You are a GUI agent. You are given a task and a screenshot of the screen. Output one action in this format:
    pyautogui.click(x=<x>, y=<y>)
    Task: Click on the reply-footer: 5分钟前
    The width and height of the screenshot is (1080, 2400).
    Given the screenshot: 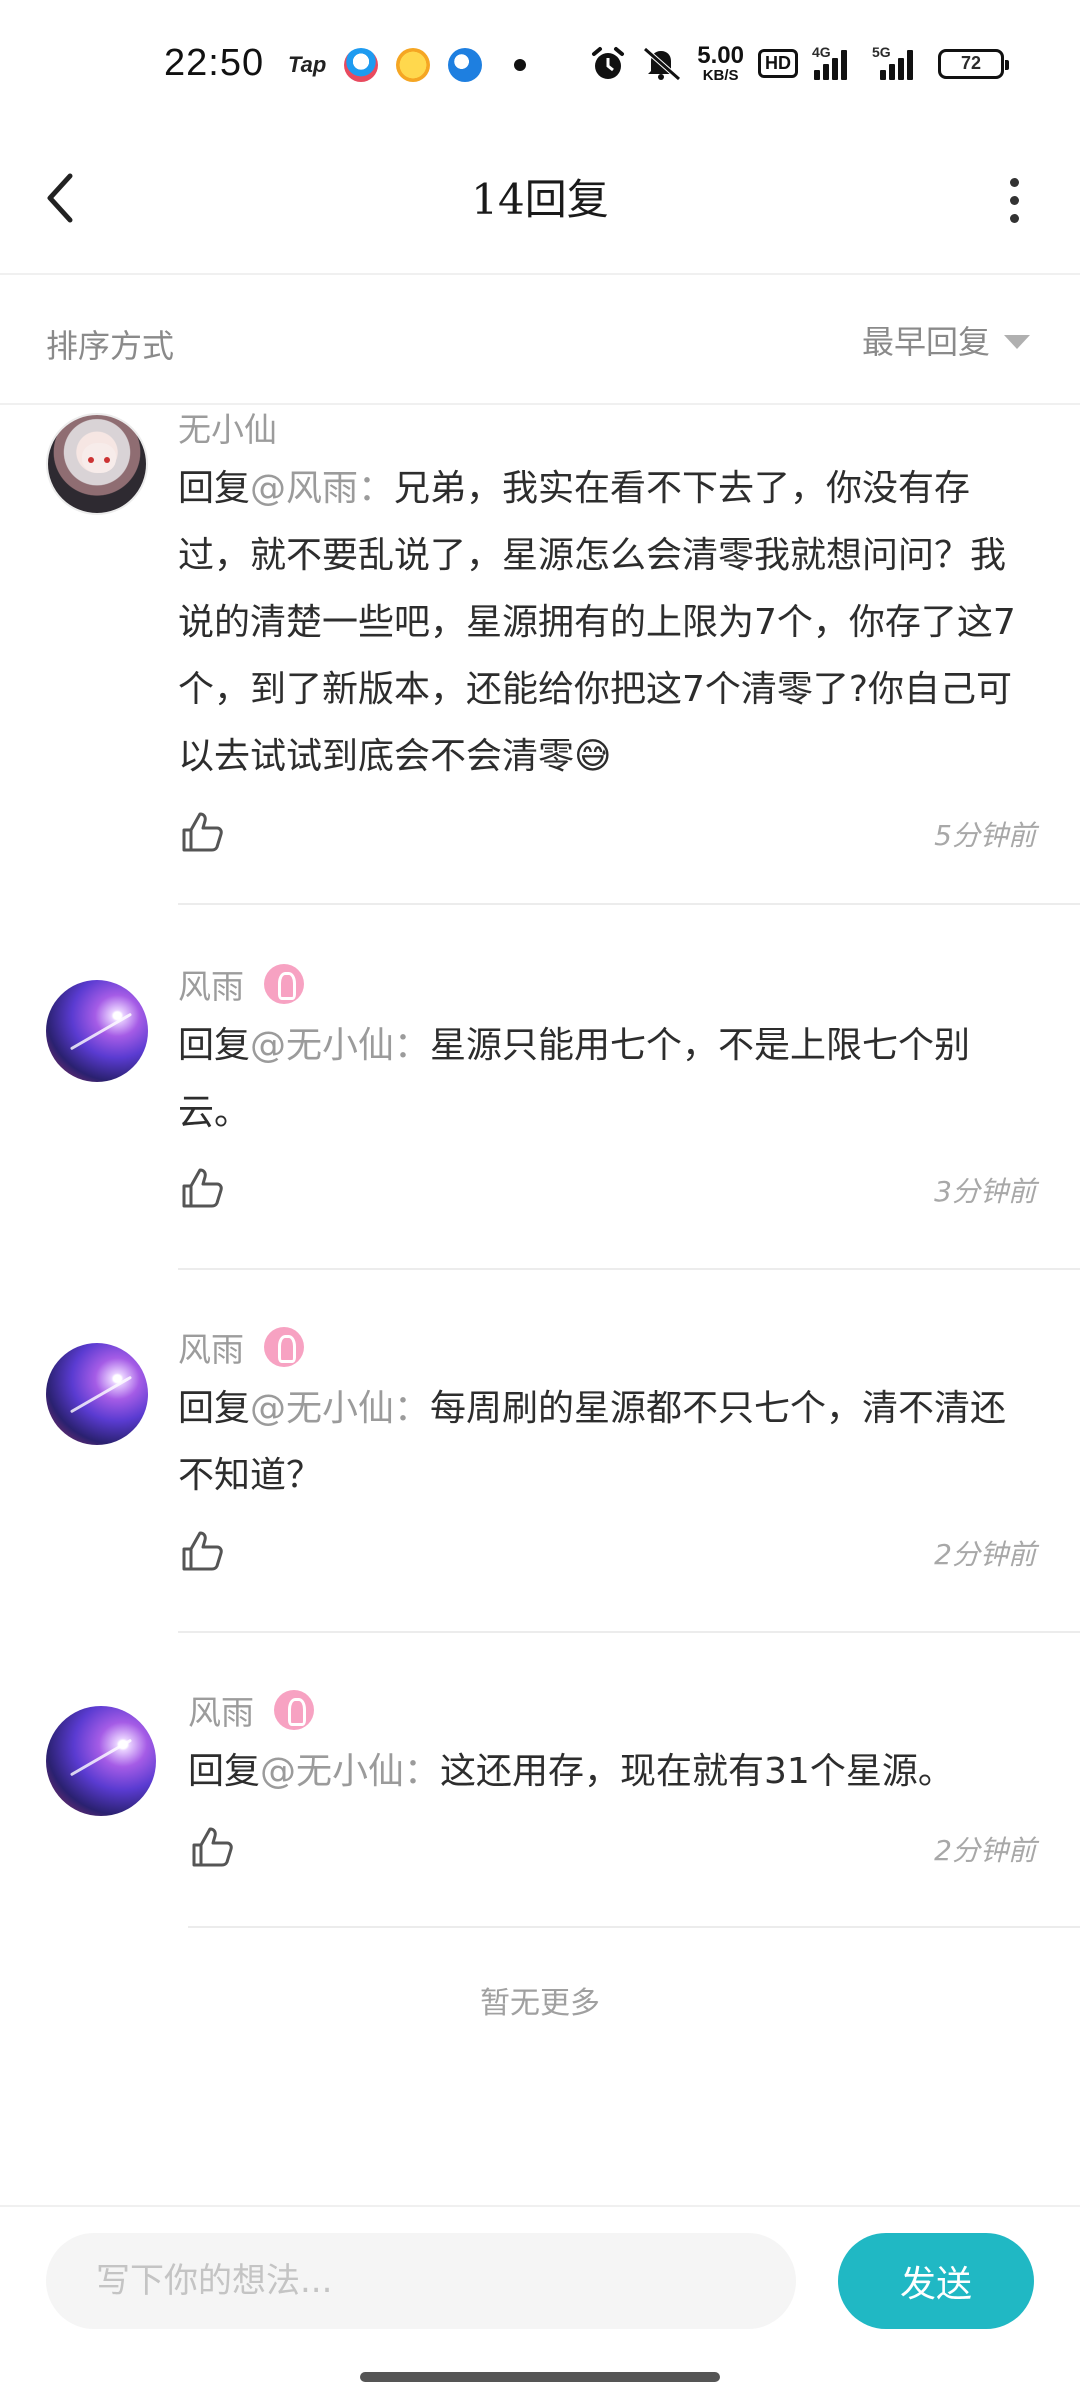 What is the action you would take?
    pyautogui.click(x=607, y=840)
    